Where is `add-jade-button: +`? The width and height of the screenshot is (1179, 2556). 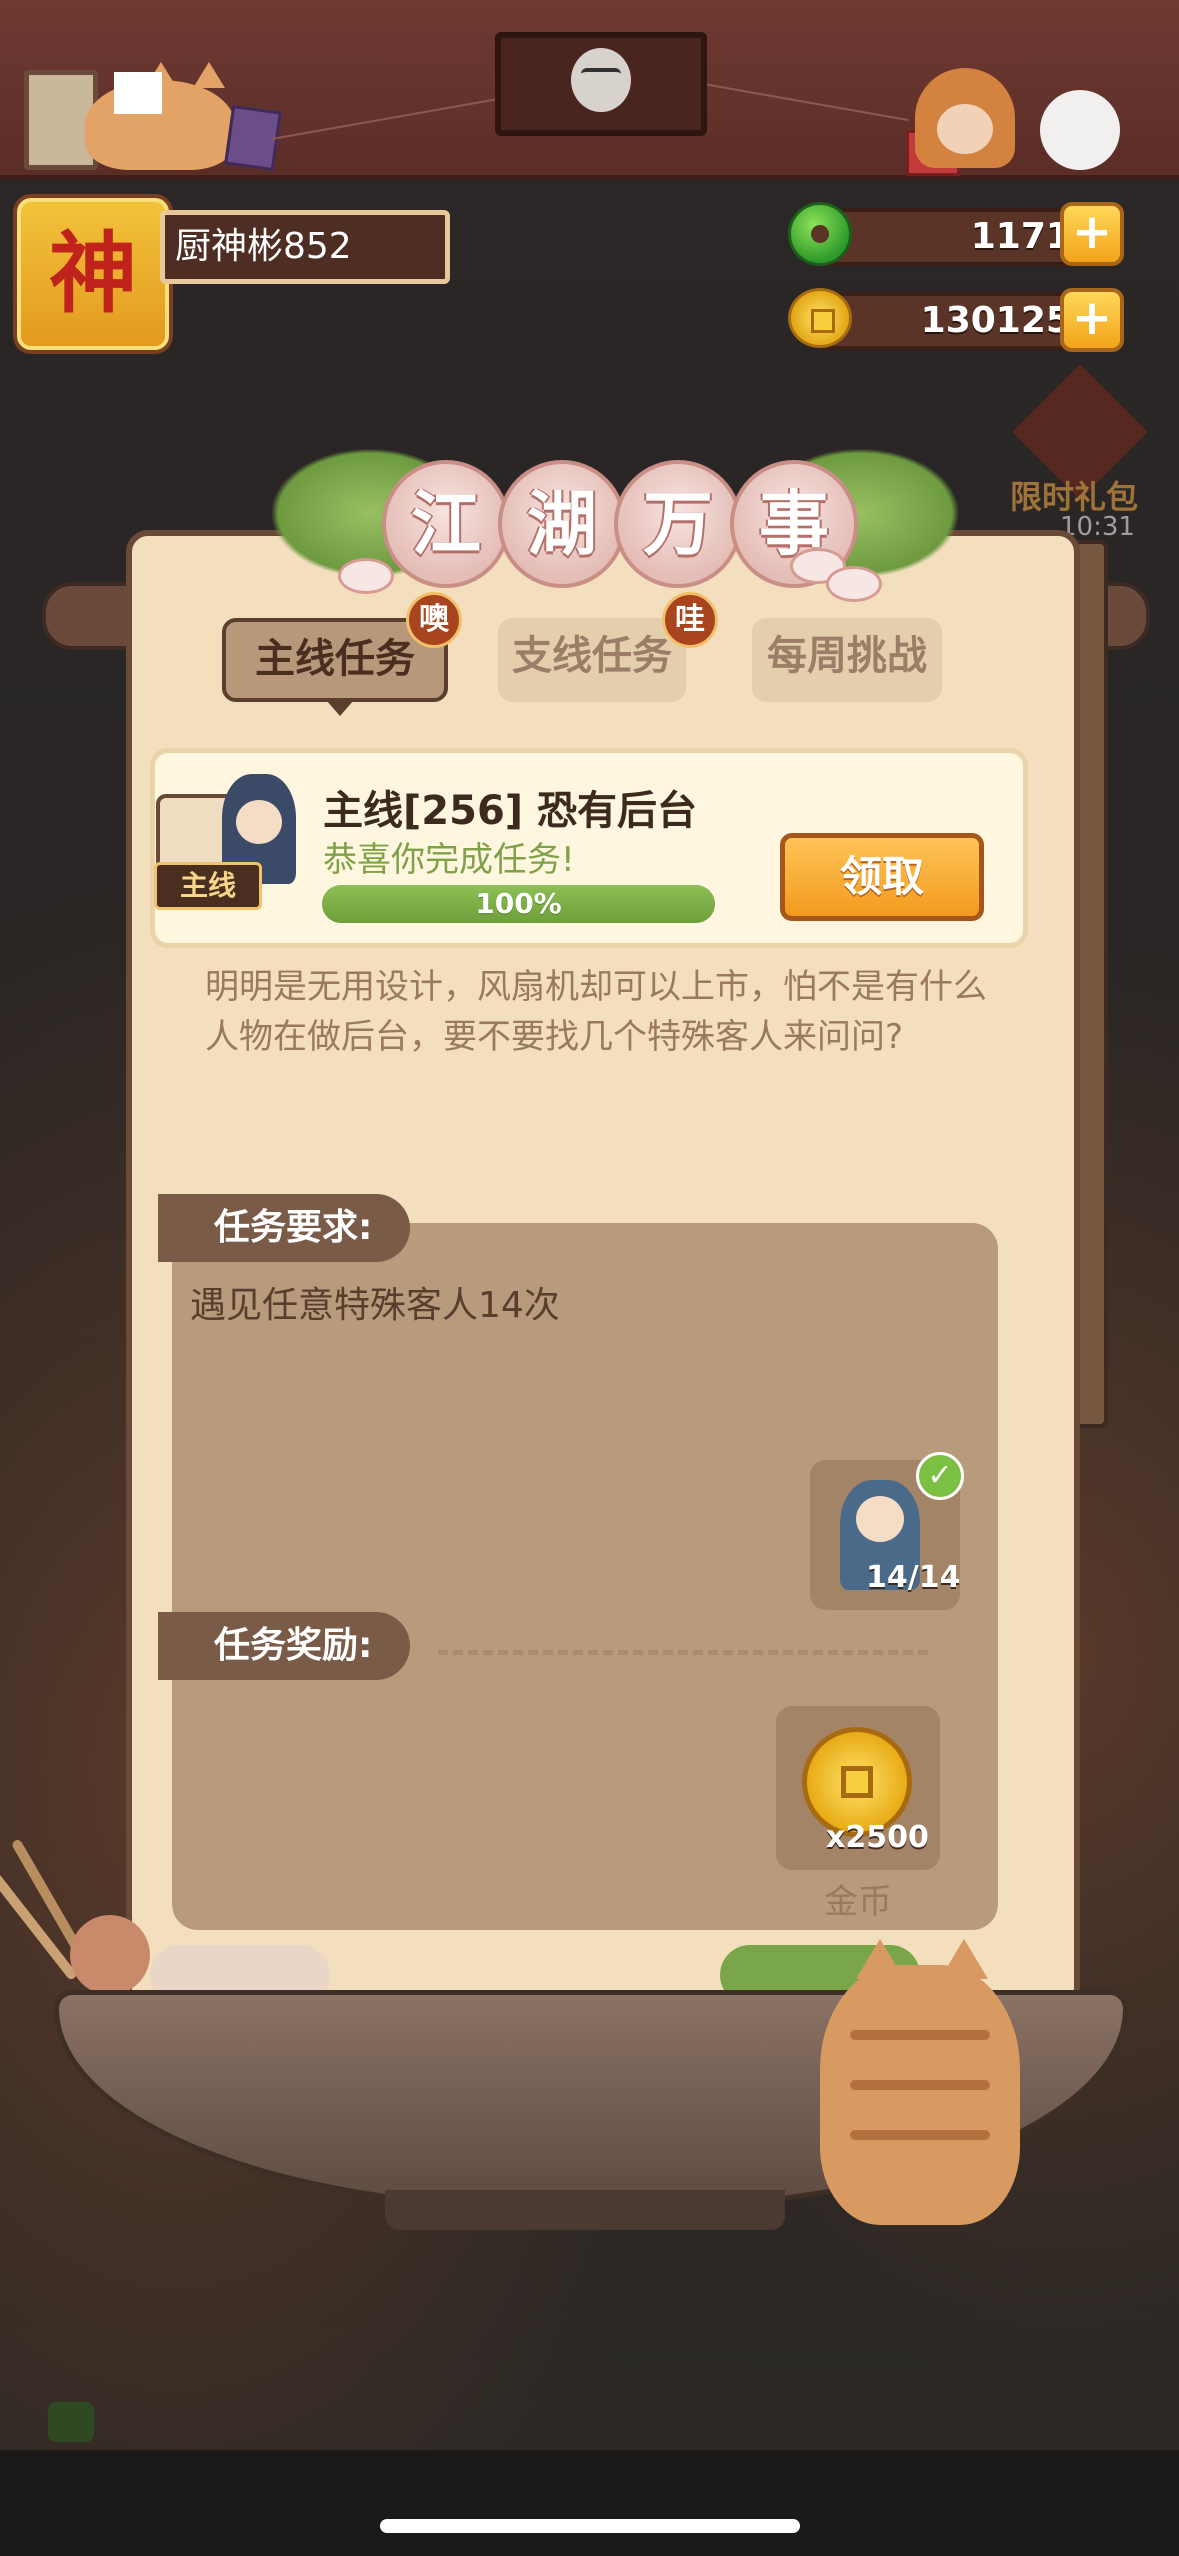
add-jade-button: + is located at coordinates (1092, 234).